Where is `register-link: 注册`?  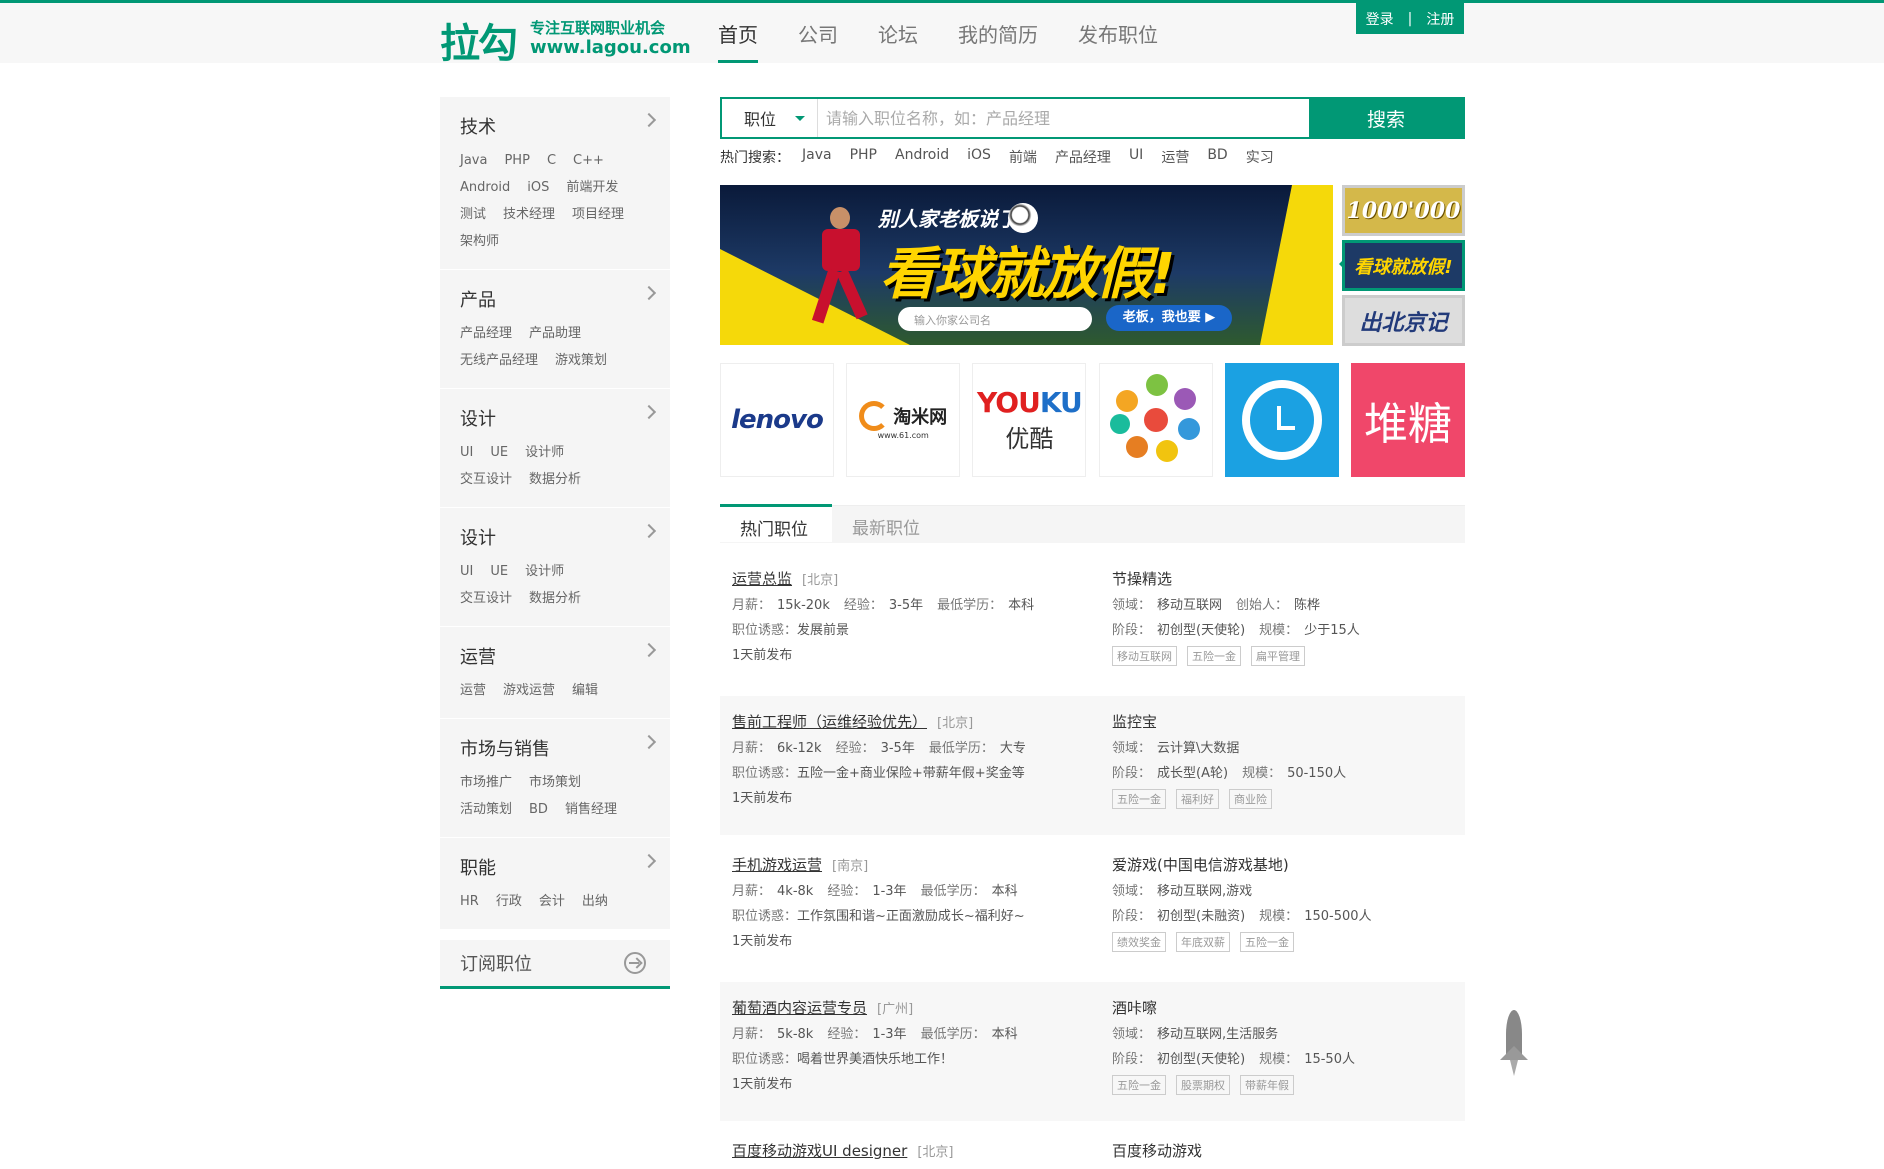 register-link: 注册 is located at coordinates (1440, 19).